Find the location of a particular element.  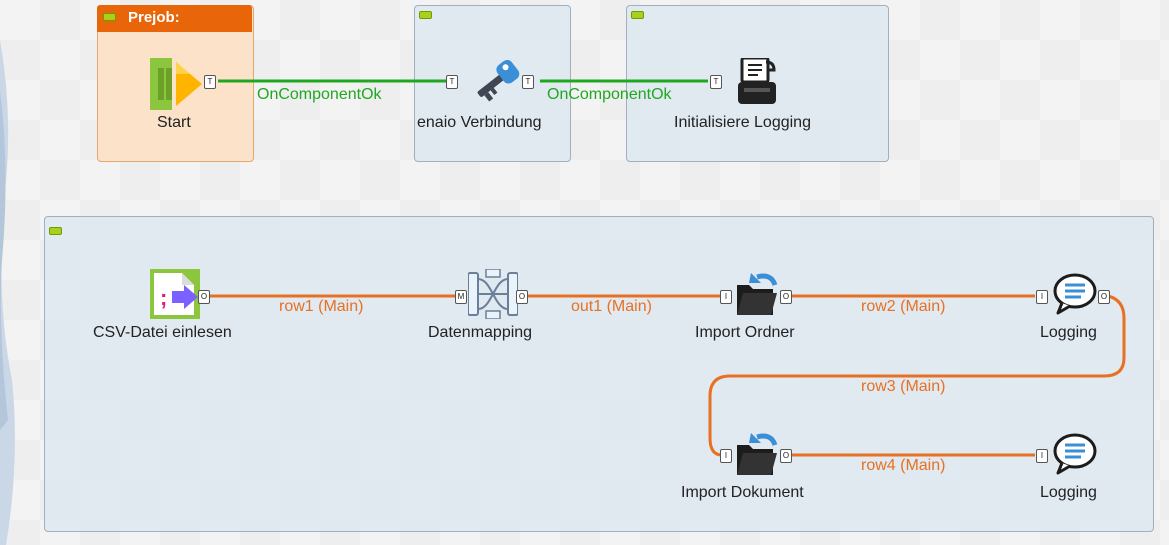

connection-label-row4: row4 (Main) is located at coordinates (903, 466).